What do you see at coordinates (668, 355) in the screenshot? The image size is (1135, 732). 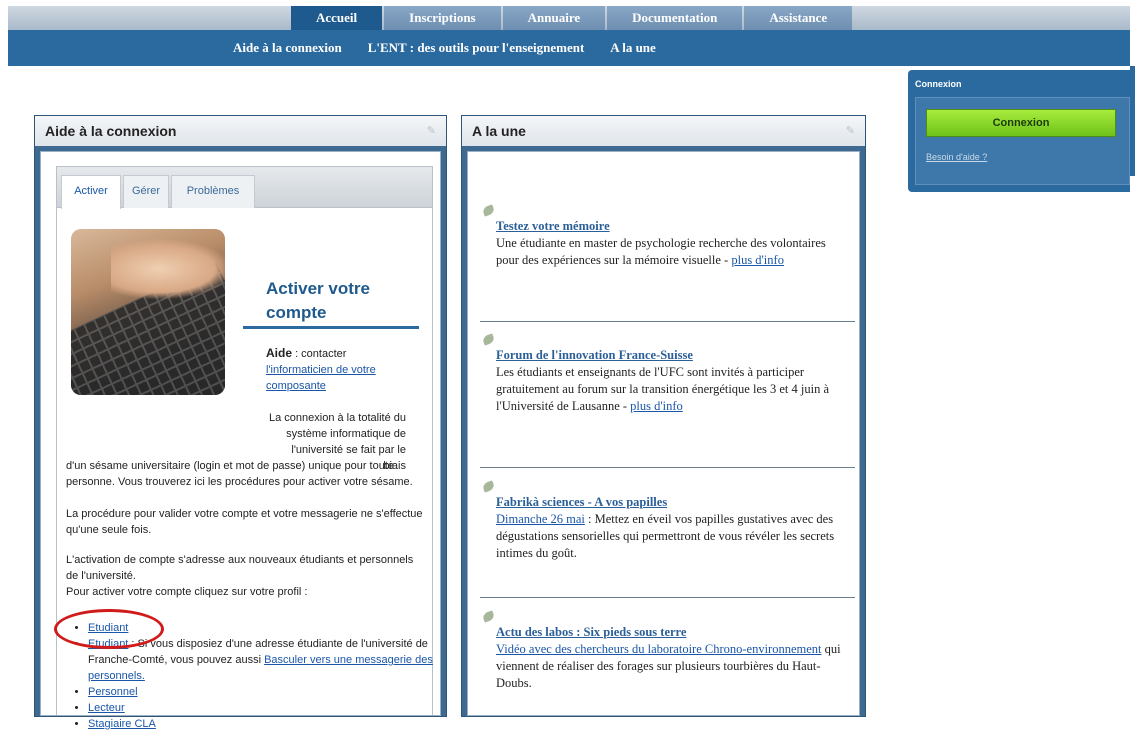 I see `news-title-link: Forum de l'innovation France-Suisse` at bounding box center [668, 355].